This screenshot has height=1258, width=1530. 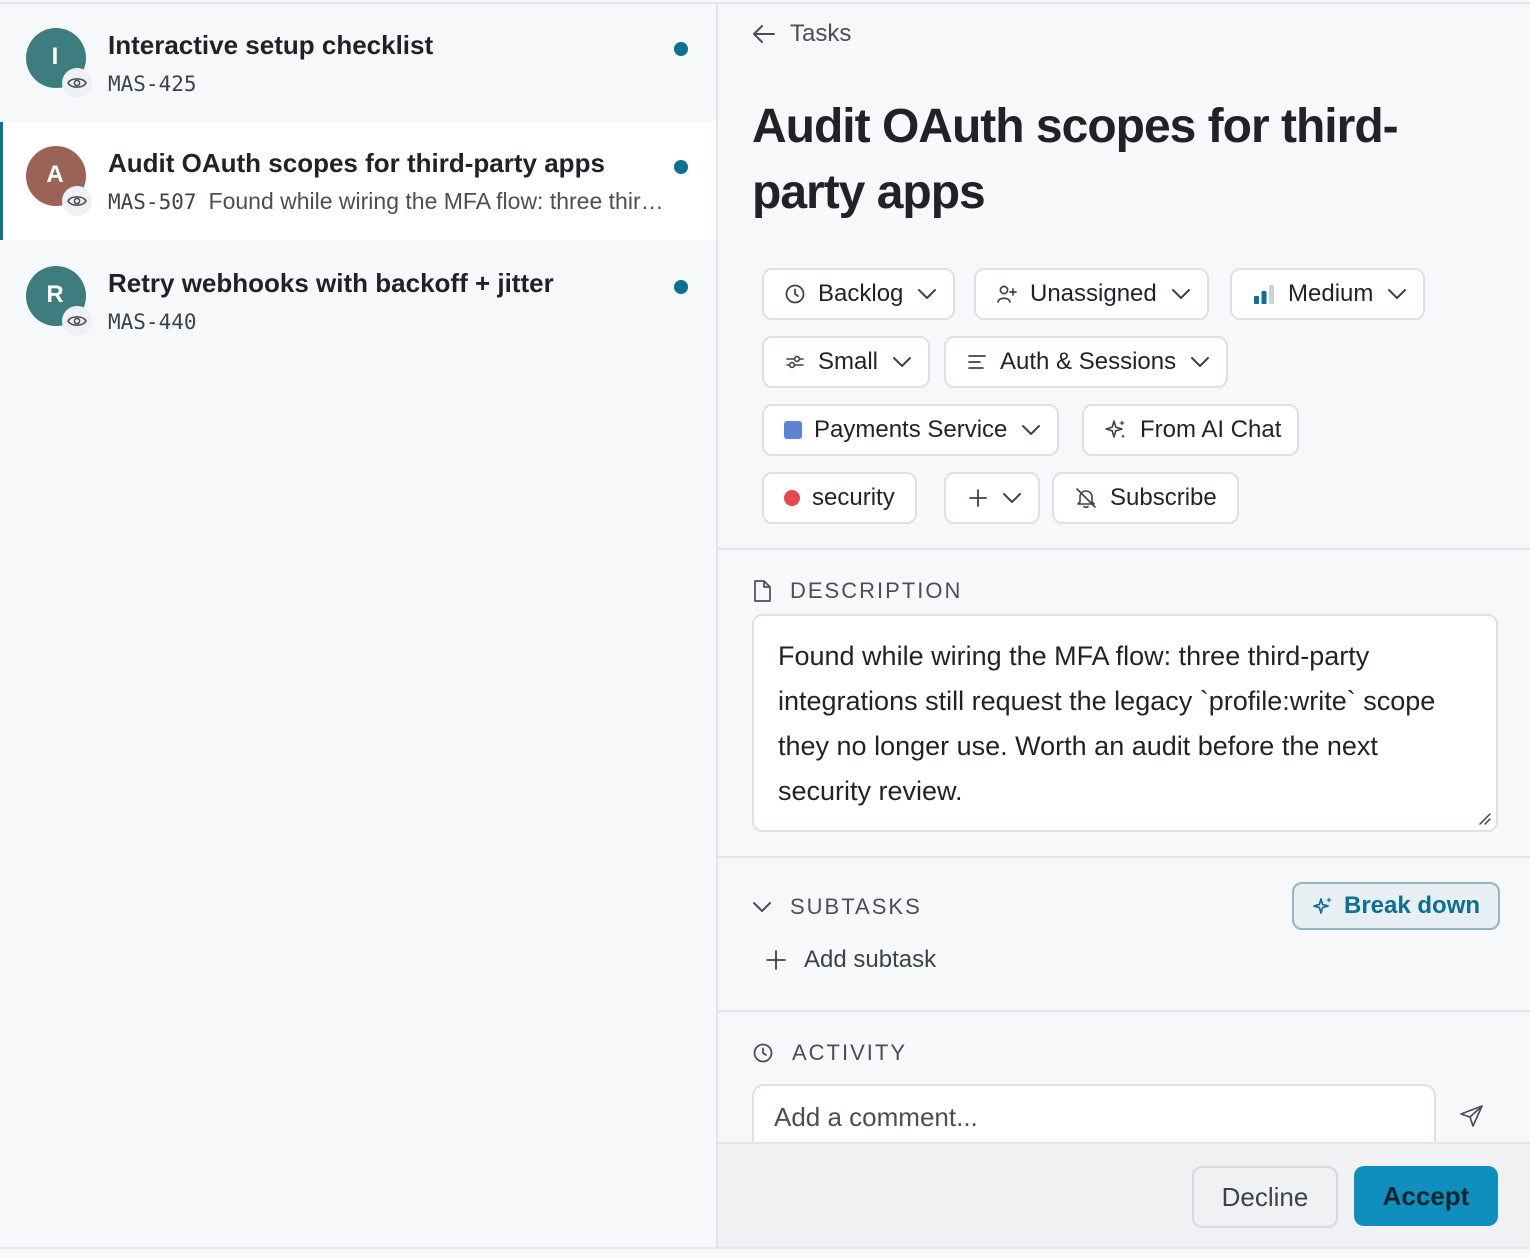 I want to click on subtasks-heading-label: SUBTASKS, so click(x=856, y=906).